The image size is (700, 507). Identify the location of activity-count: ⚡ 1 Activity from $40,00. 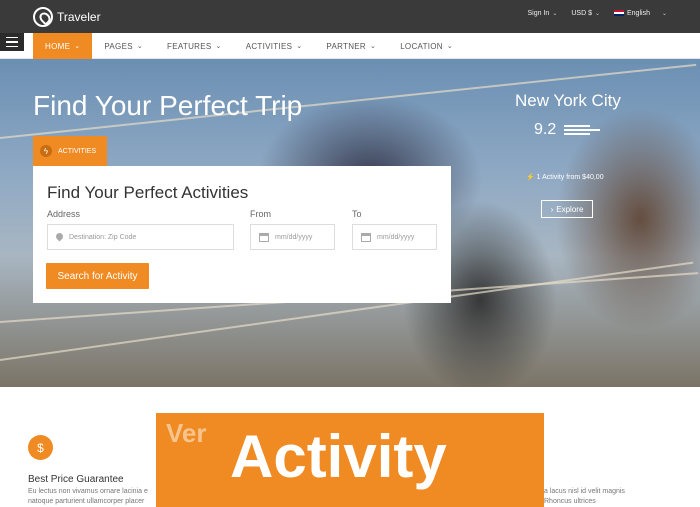
(565, 177).